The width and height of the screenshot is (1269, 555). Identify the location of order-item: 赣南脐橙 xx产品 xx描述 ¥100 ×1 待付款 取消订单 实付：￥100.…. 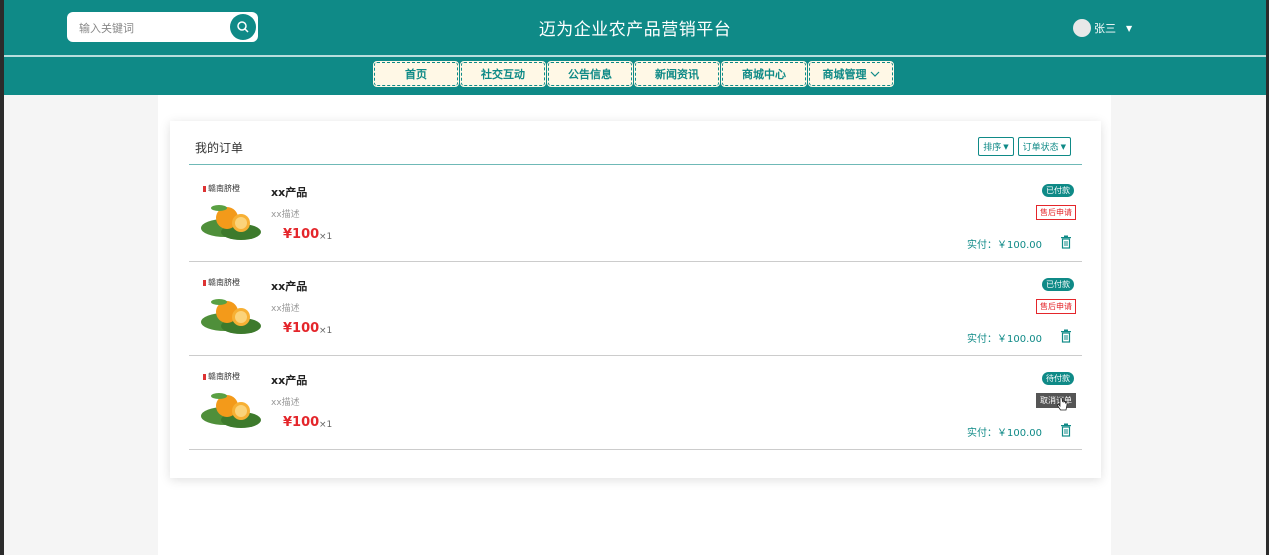
(635, 402).